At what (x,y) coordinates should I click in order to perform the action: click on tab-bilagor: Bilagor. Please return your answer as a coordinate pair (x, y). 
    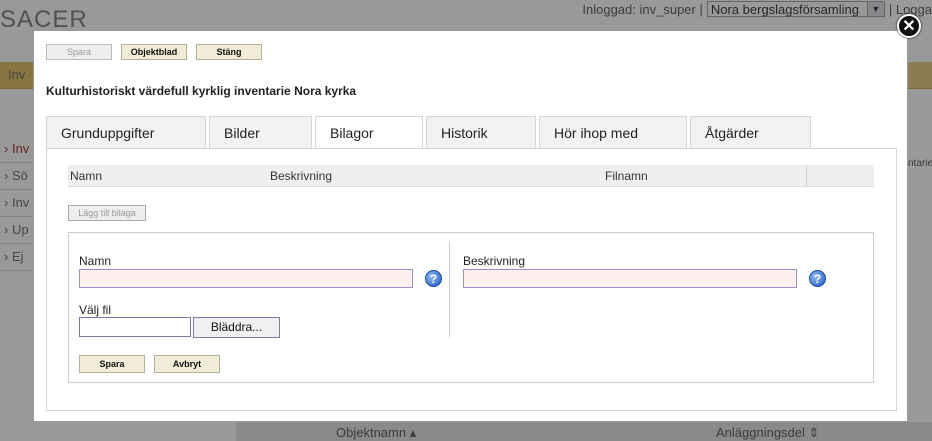
    Looking at the image, I should click on (369, 133).